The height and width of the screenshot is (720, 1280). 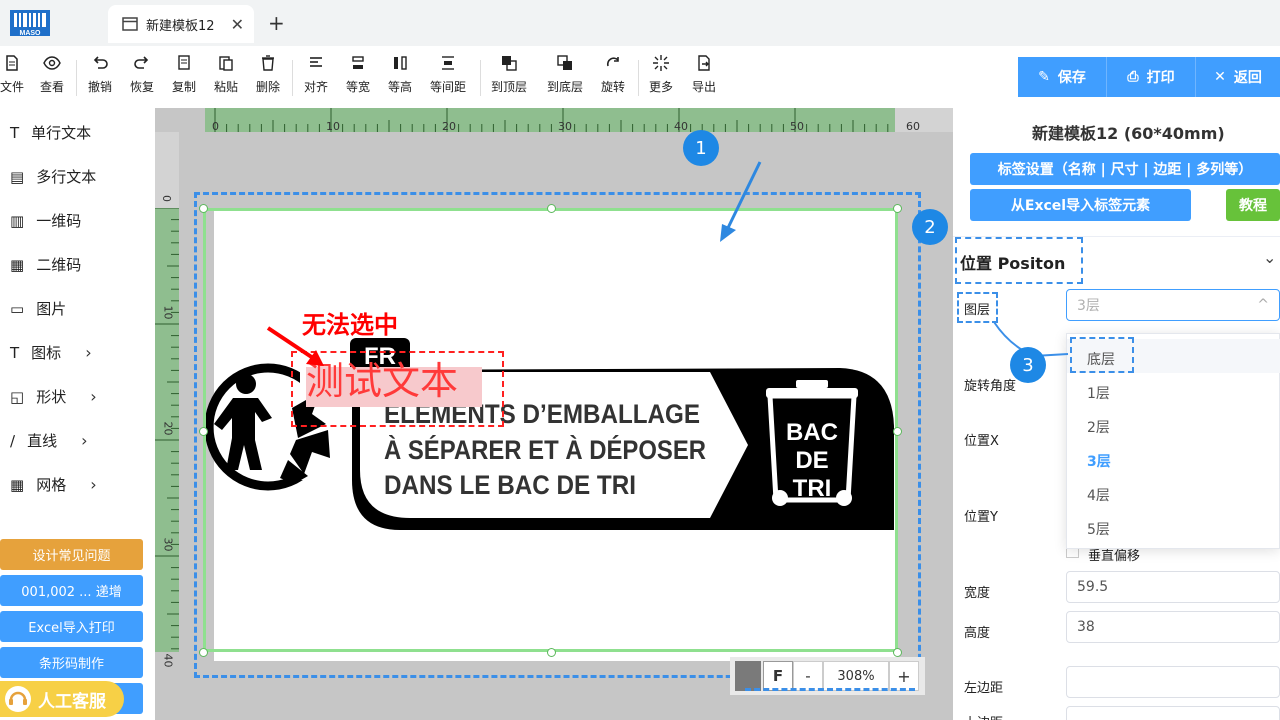 What do you see at coordinates (71, 590) in the screenshot?
I see `increment-button: 001,002 ... 递增` at bounding box center [71, 590].